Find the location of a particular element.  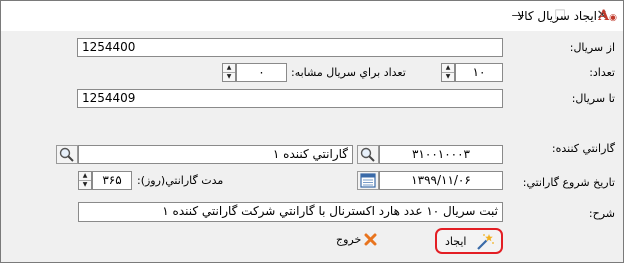

similar-count-stepper: ▲ ▼ is located at coordinates (229, 72).